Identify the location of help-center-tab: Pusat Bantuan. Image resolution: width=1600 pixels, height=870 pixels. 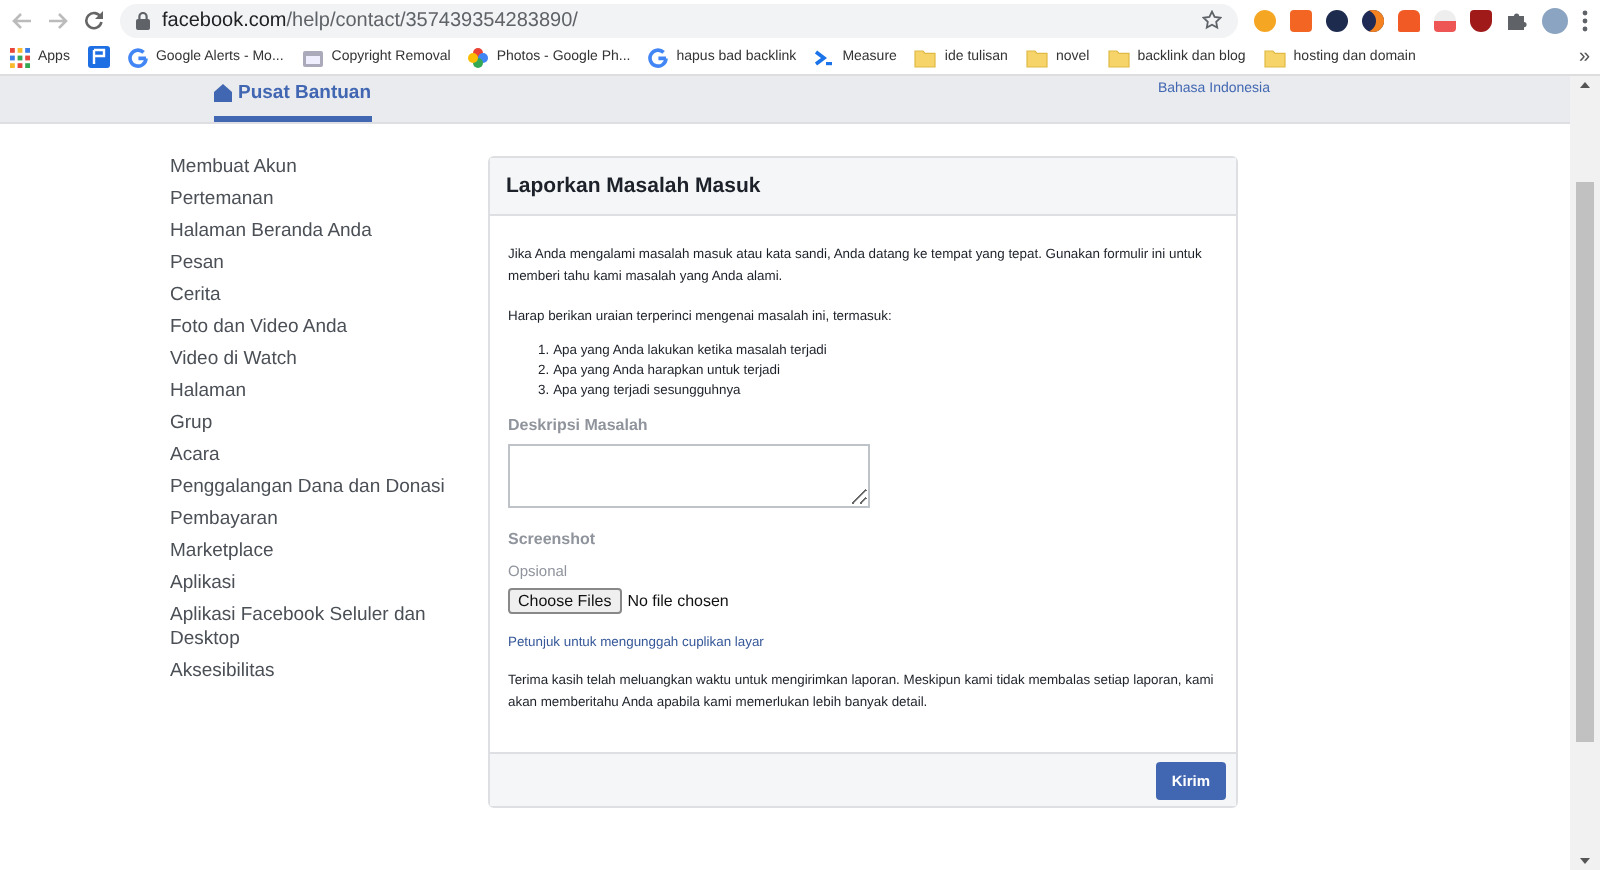
(293, 102).